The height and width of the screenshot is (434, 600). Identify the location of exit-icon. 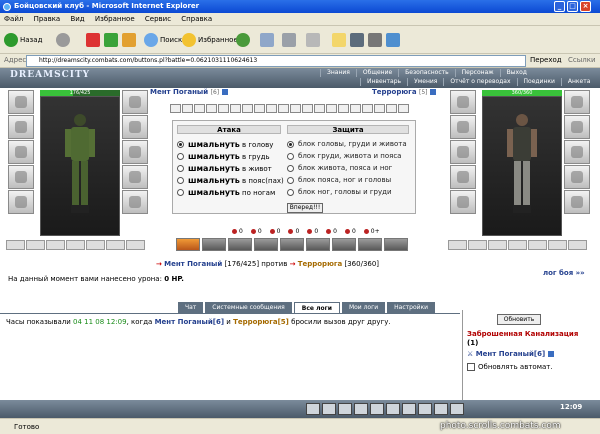
(457, 409).